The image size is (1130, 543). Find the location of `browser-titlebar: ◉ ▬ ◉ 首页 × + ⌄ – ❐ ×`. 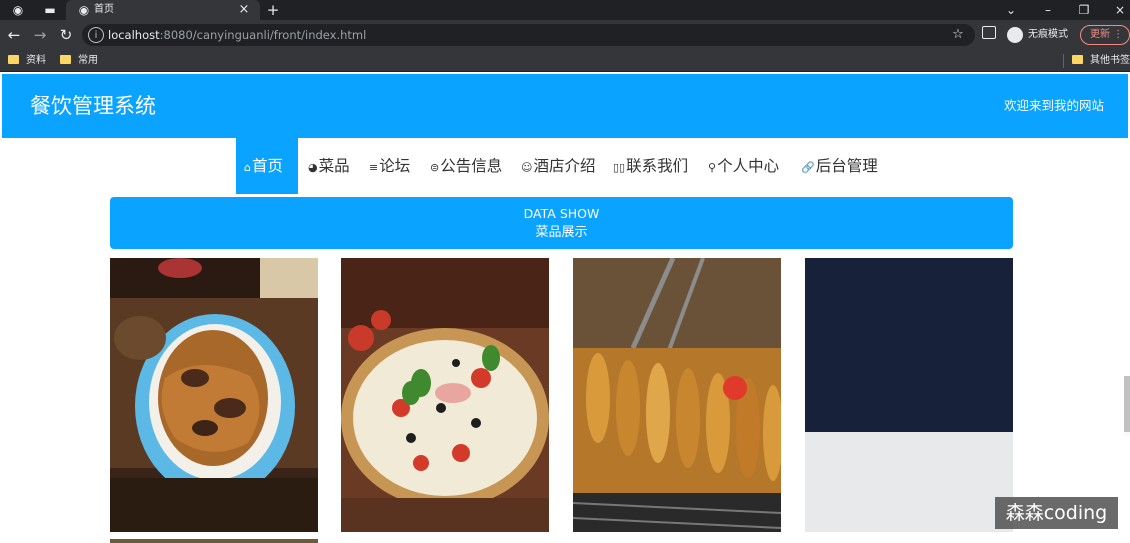

browser-titlebar: ◉ ▬ ◉ 首页 × + ⌄ – ❐ × is located at coordinates (565, 10).